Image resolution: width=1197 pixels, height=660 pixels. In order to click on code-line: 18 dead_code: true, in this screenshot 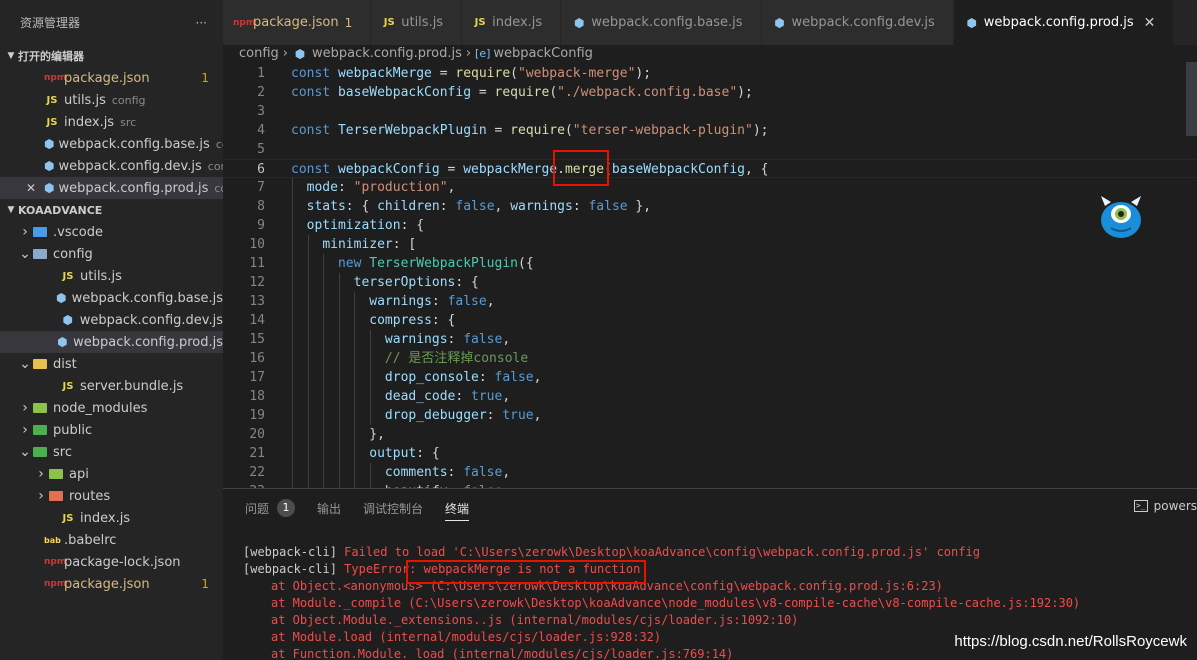, I will do `click(710, 396)`.